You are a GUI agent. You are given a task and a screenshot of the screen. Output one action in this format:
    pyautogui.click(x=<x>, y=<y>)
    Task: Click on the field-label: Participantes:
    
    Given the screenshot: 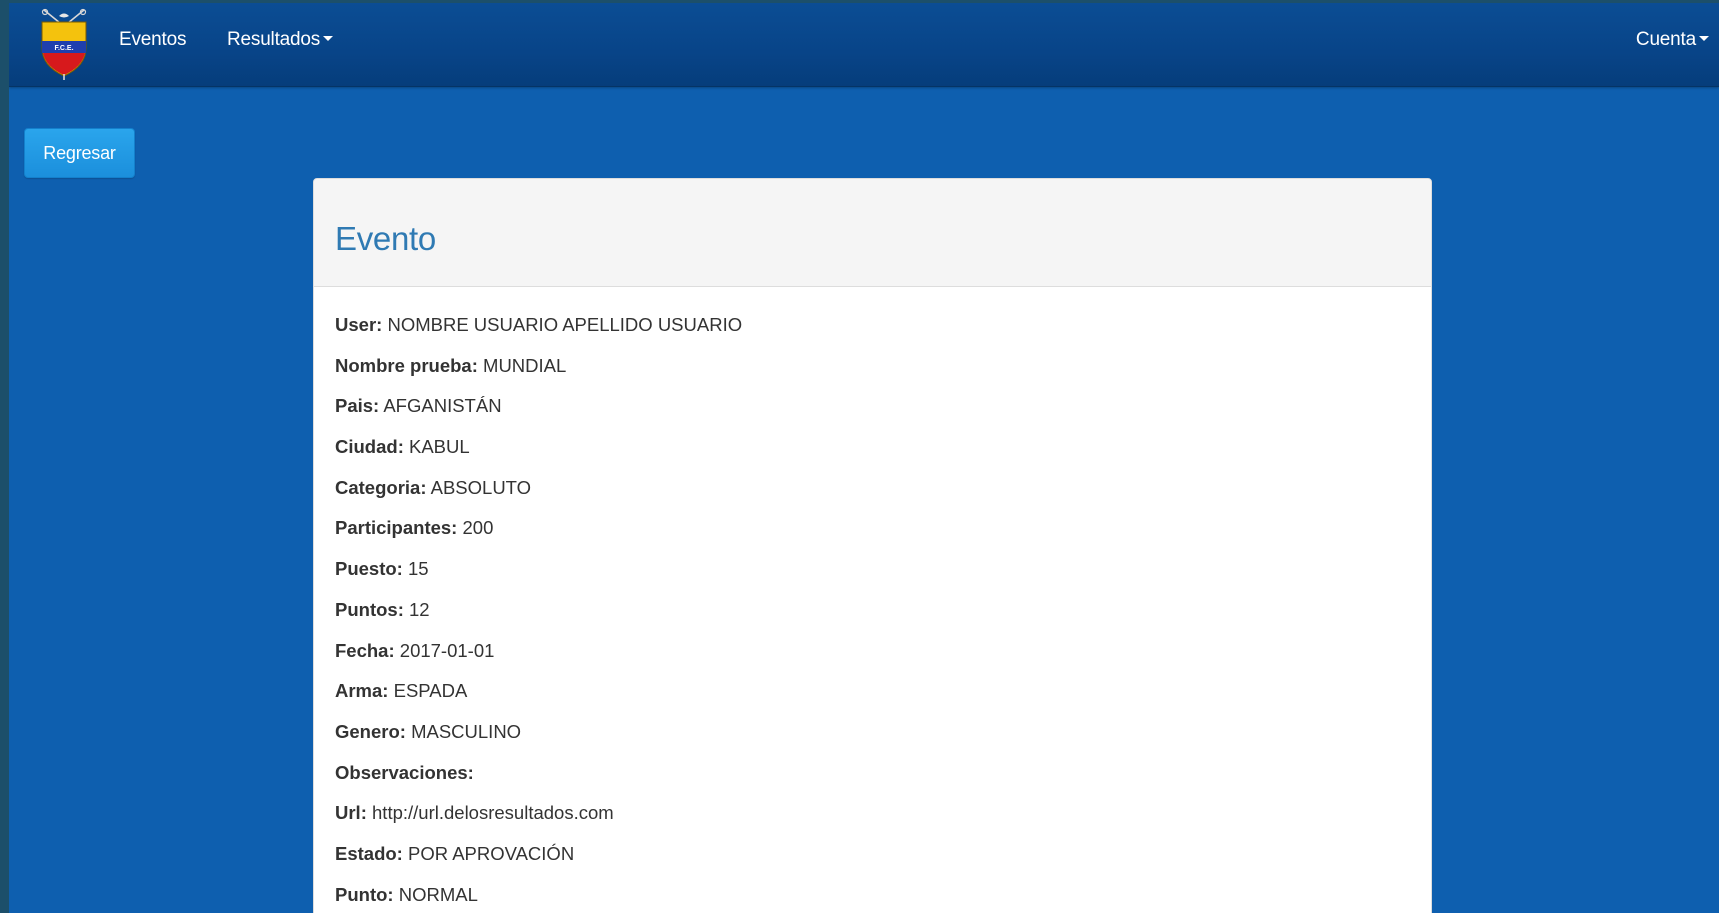 What is the action you would take?
    pyautogui.click(x=396, y=528)
    